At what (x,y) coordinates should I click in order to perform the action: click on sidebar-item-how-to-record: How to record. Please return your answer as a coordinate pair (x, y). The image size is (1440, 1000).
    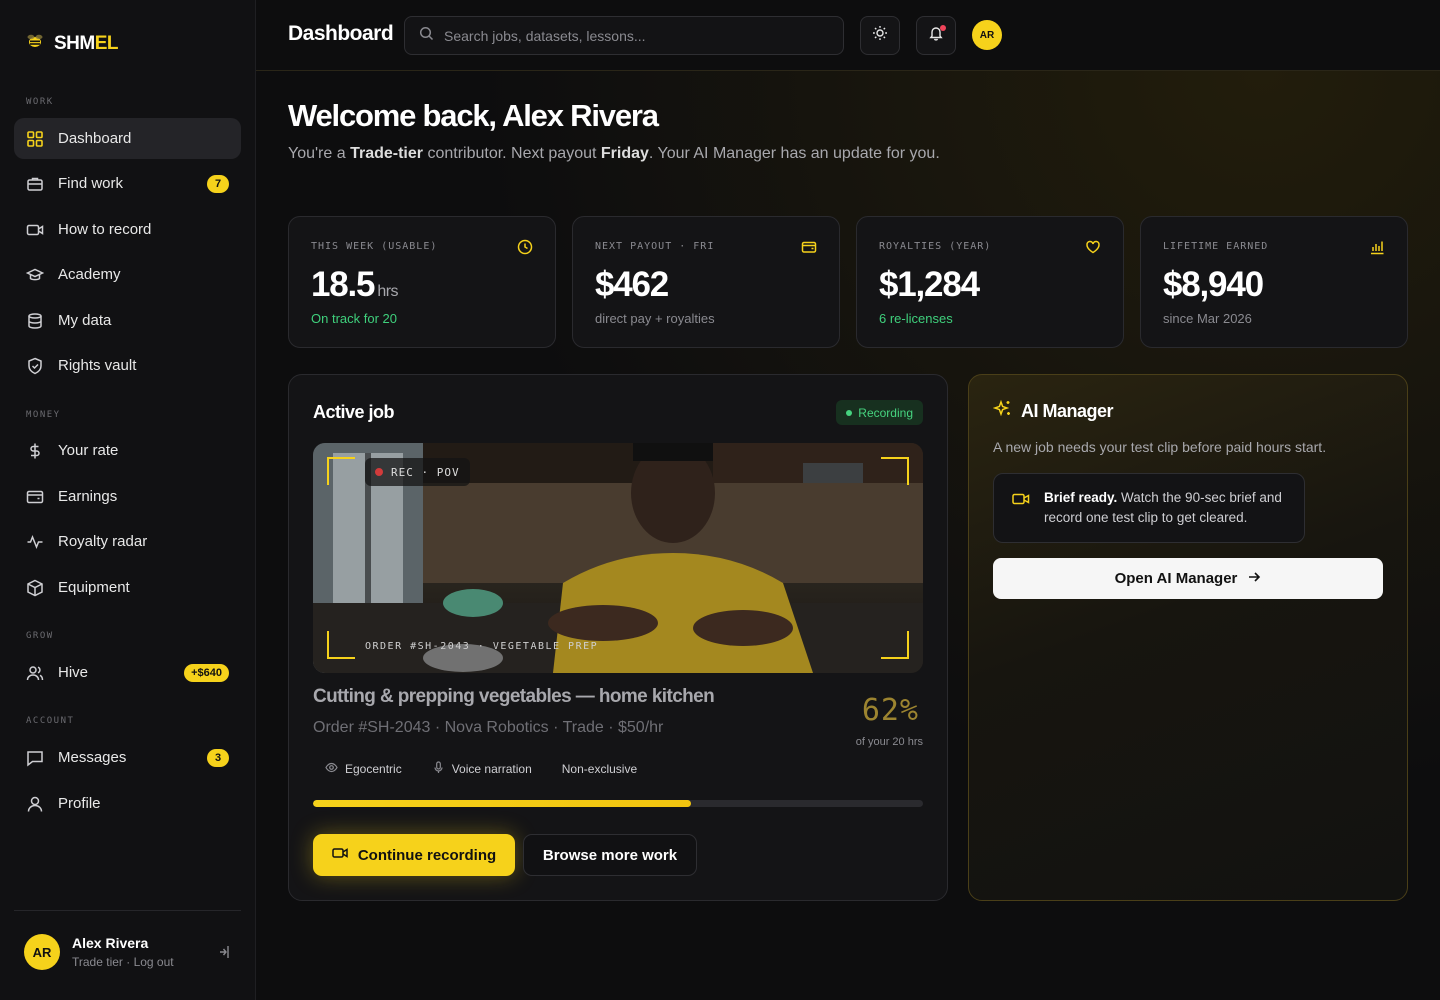
    Looking at the image, I should click on (127, 229).